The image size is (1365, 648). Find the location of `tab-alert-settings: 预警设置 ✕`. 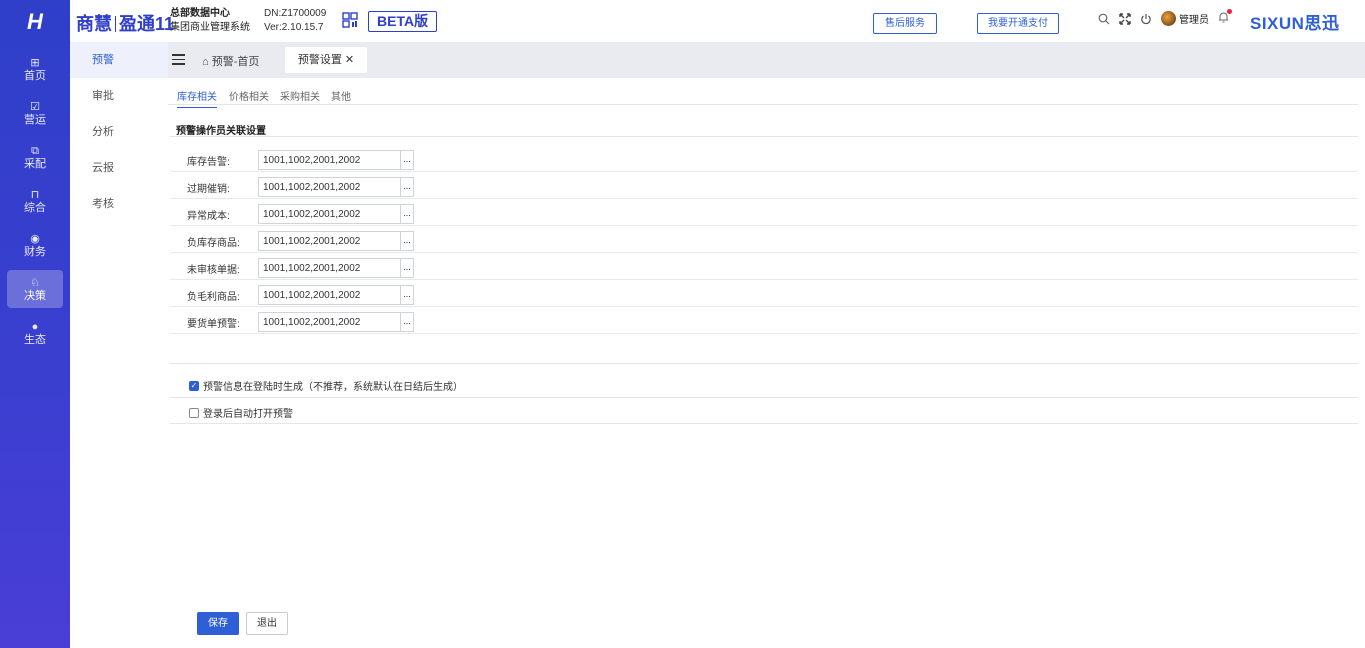

tab-alert-settings: 预警设置 ✕ is located at coordinates (326, 60).